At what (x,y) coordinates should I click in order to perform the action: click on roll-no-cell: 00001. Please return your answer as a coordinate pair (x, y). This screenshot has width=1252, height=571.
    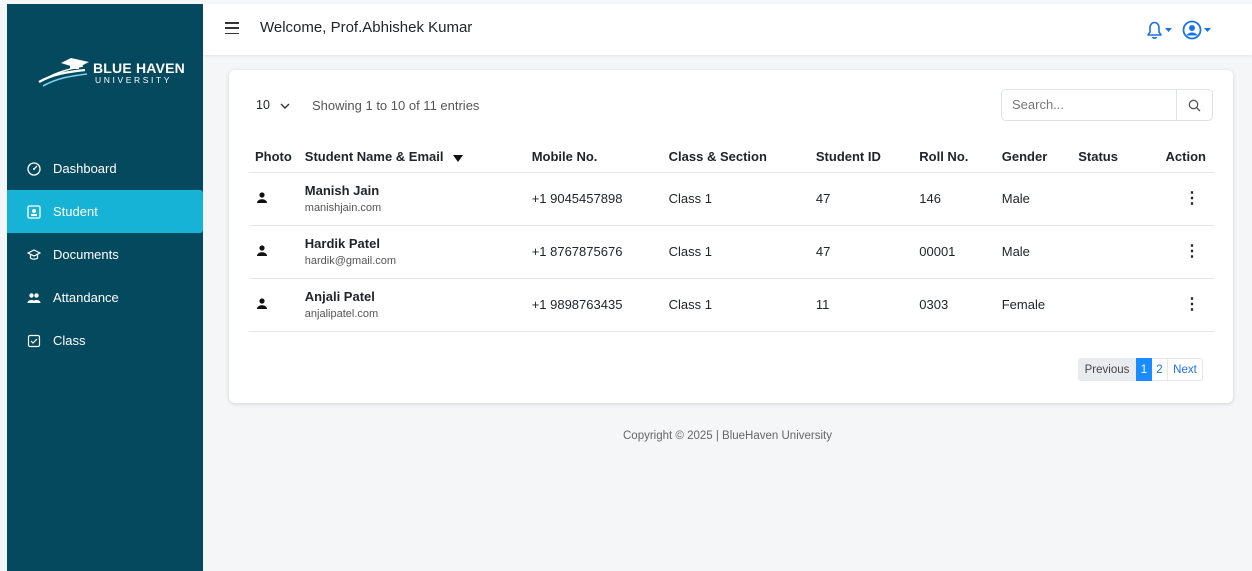
    Looking at the image, I should click on (960, 252).